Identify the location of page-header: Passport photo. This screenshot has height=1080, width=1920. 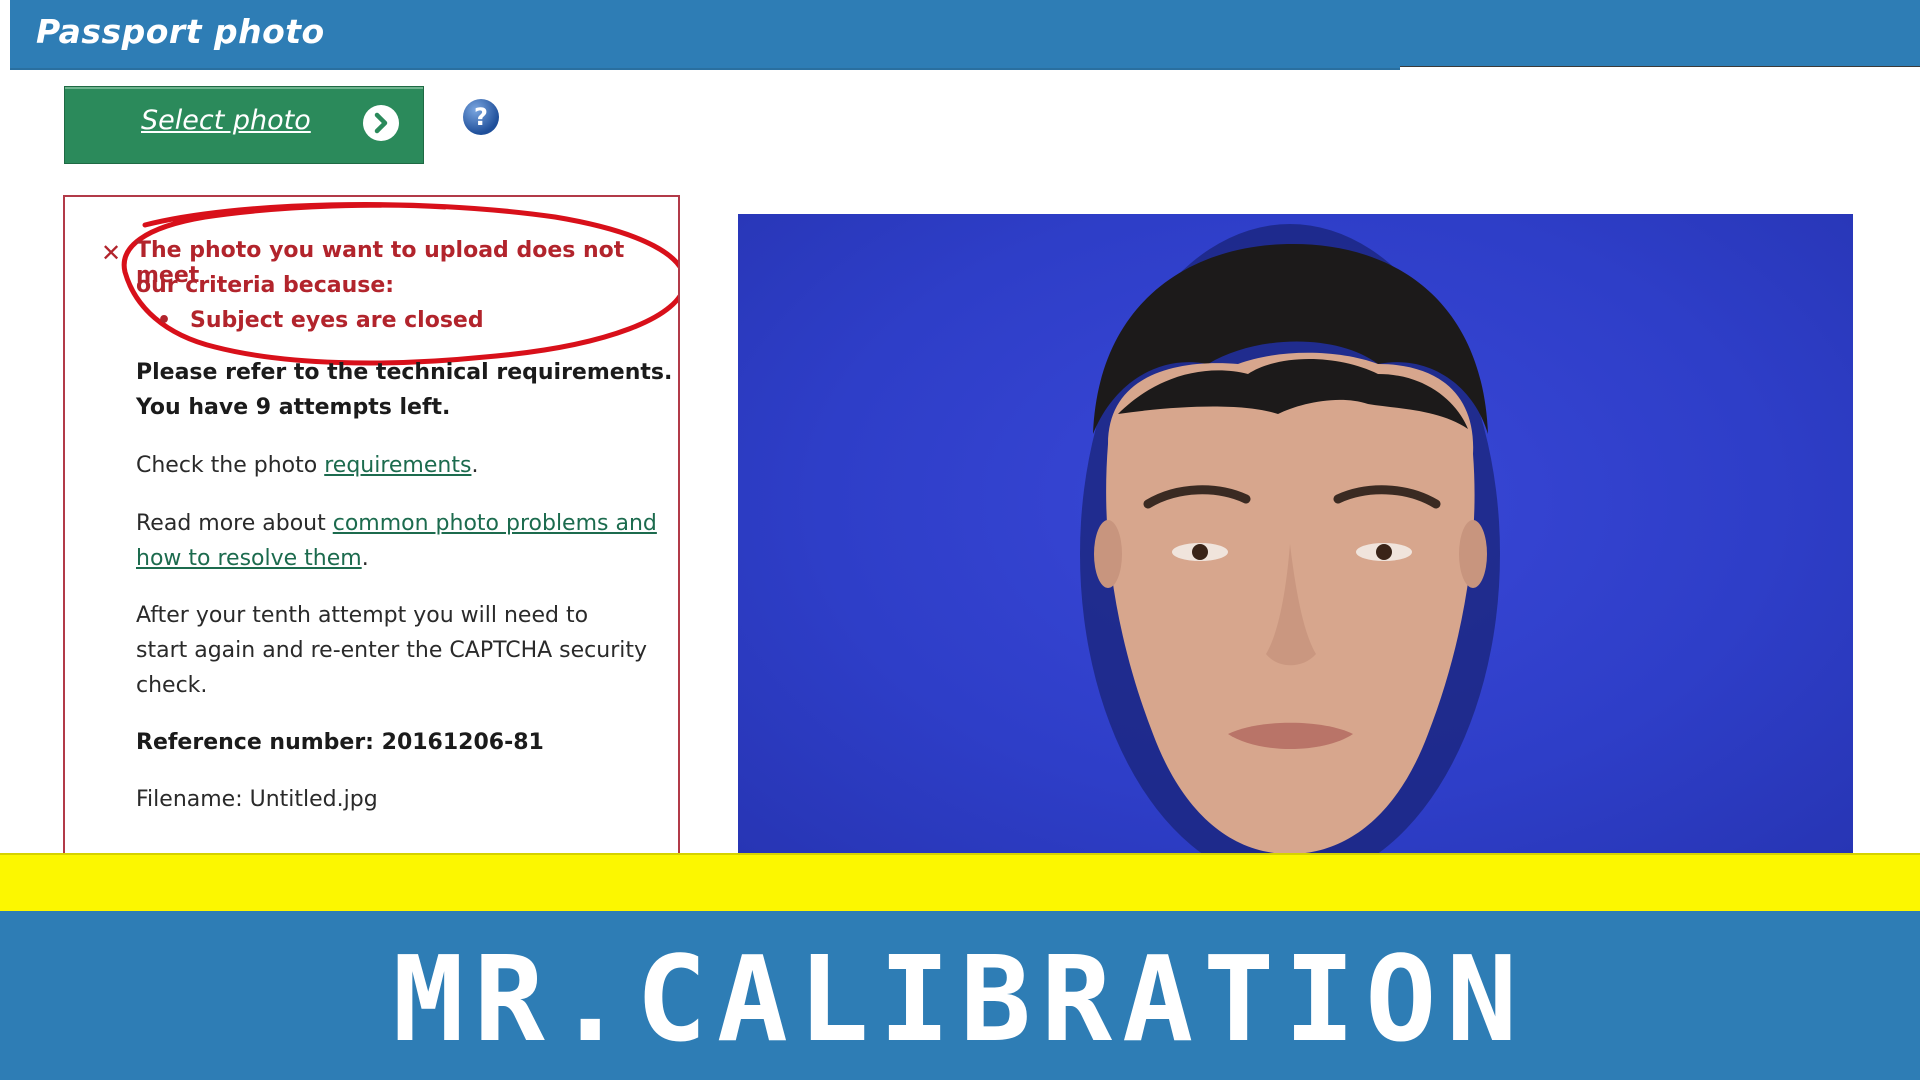
(705, 35).